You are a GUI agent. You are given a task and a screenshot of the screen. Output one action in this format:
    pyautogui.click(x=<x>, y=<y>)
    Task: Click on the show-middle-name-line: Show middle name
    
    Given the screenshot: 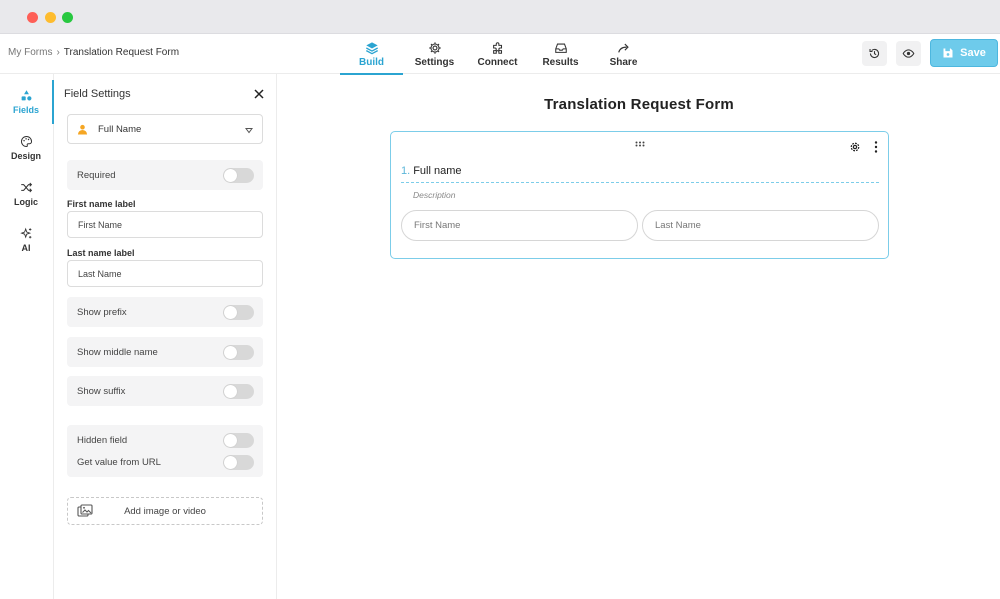 What is the action you would take?
    pyautogui.click(x=165, y=352)
    